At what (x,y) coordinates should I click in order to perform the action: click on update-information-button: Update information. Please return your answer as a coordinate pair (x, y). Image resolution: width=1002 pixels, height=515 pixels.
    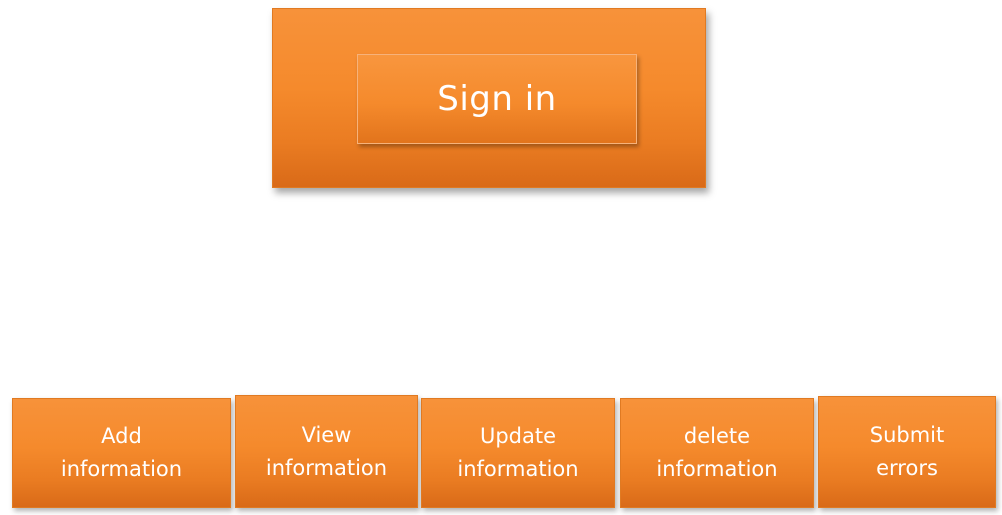
    Looking at the image, I should click on (518, 453).